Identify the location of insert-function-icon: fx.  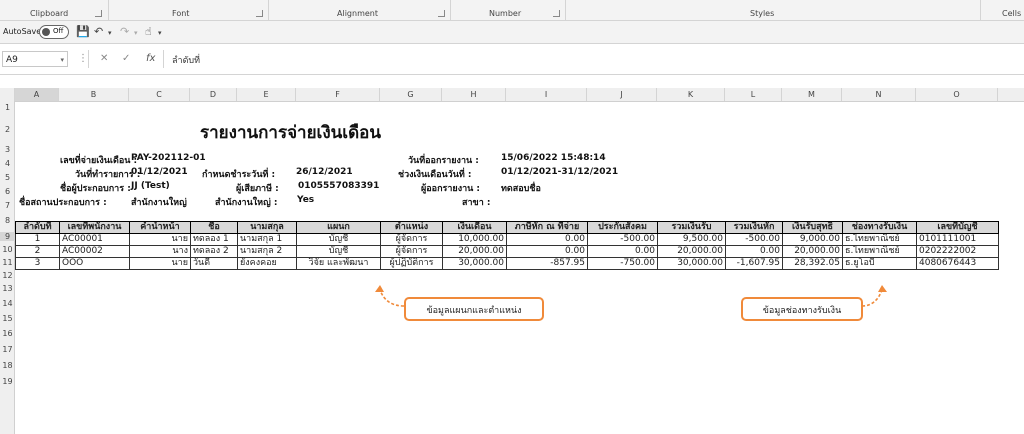
(150, 58).